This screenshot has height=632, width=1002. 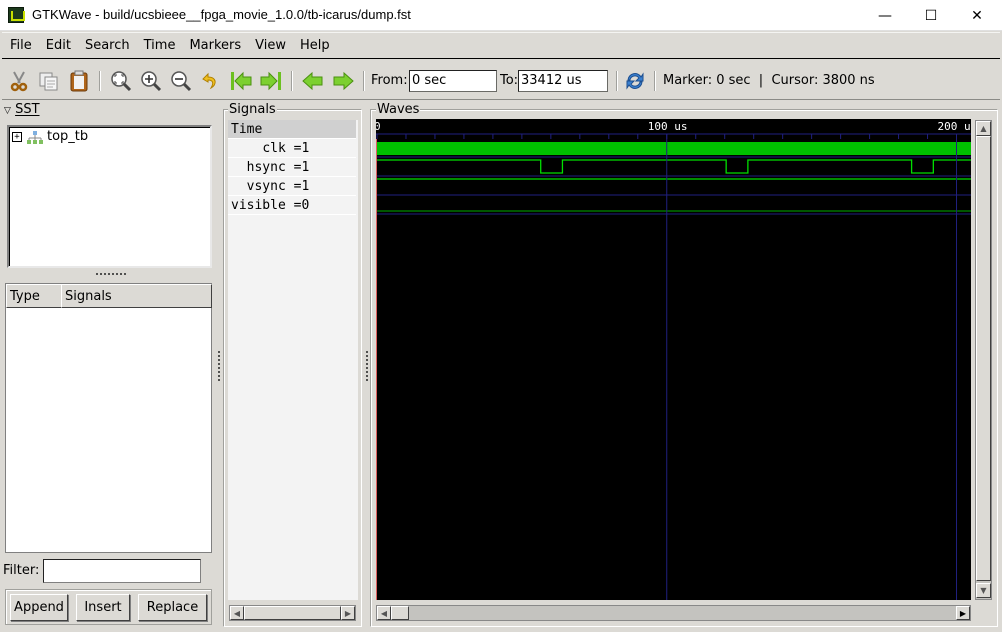 What do you see at coordinates (668, 126) in the screenshot?
I see `ruler-tick-label: 100 us` at bounding box center [668, 126].